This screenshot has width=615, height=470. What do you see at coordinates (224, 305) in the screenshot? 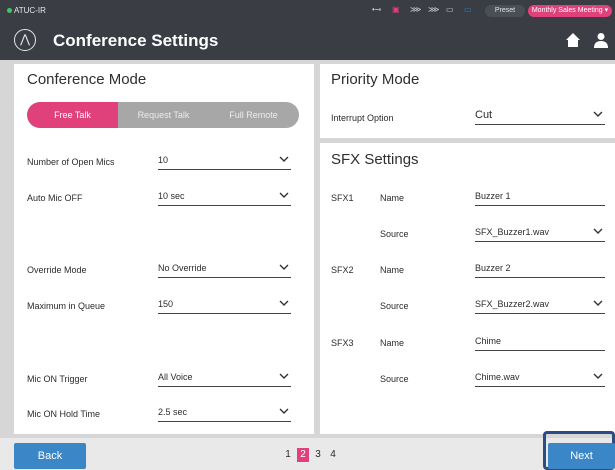
I see `max-queue-select: 150` at bounding box center [224, 305].